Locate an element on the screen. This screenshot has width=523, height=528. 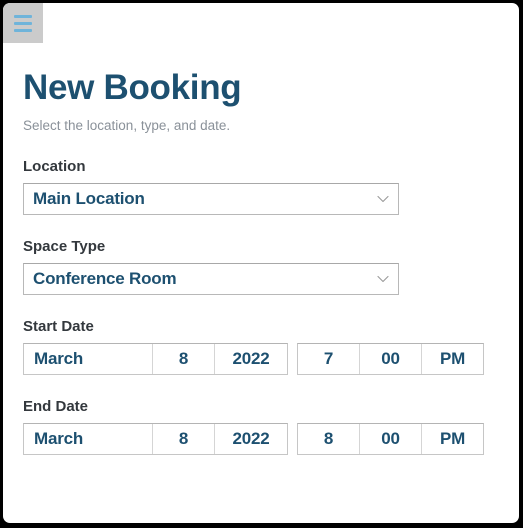
start-date-picker: March 8 2022 is located at coordinates (155, 359).